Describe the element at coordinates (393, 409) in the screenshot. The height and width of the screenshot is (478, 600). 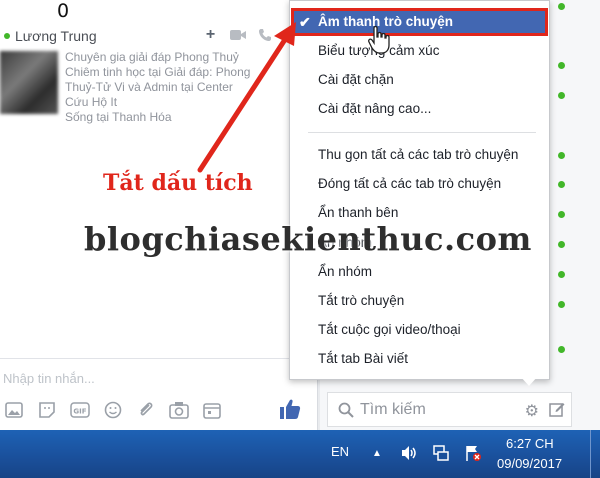
I see `search-placeholder: Tìm kiếm` at that location.